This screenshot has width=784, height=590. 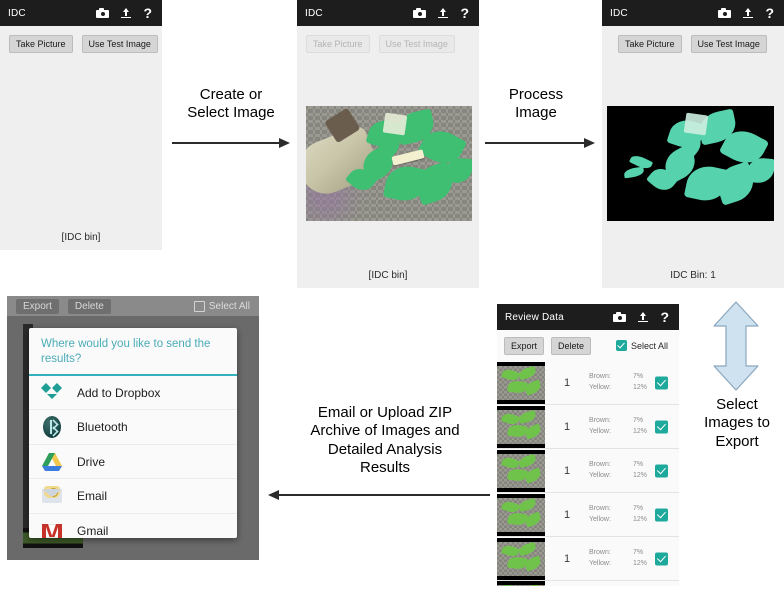 What do you see at coordinates (540, 143) in the screenshot?
I see `arrow-process-image` at bounding box center [540, 143].